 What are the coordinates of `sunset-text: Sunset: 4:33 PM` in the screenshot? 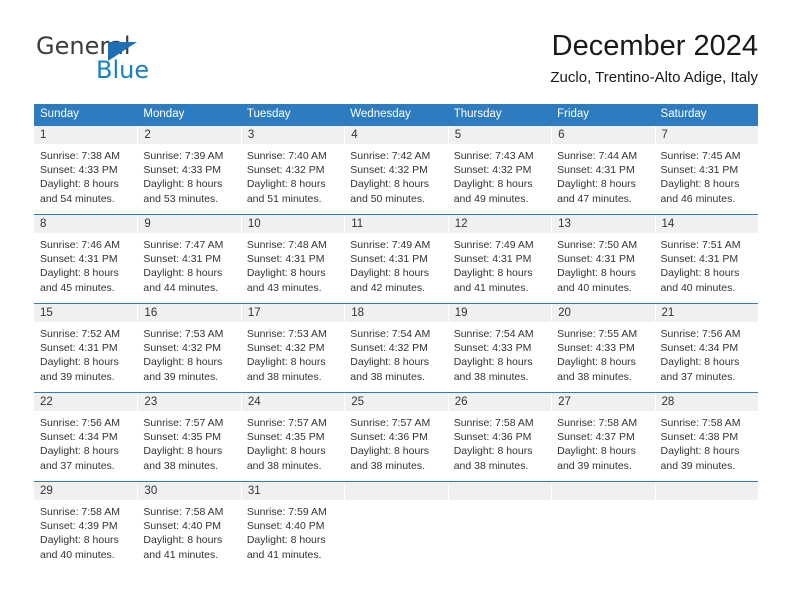 It's located at (182, 170).